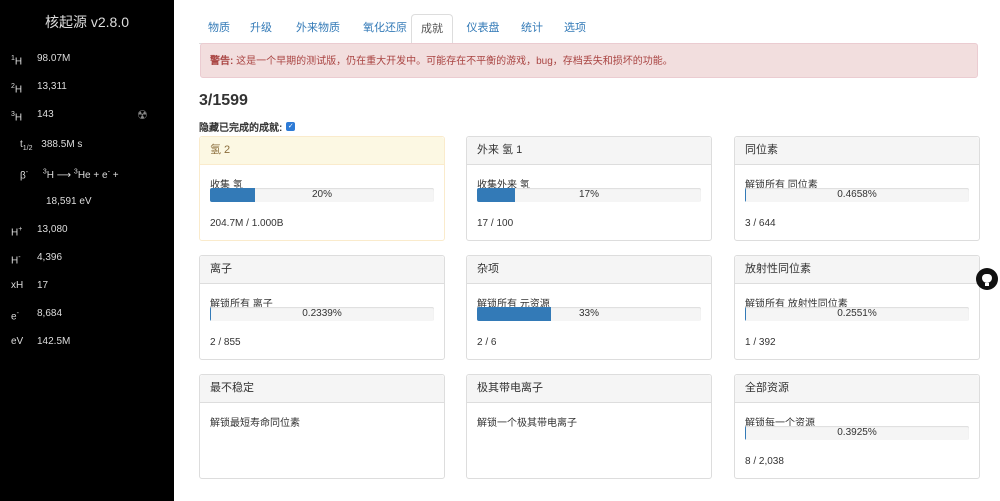 This screenshot has width=1000, height=501. Describe the element at coordinates (322, 389) in the screenshot. I see `card-title: 最不稳定` at that location.